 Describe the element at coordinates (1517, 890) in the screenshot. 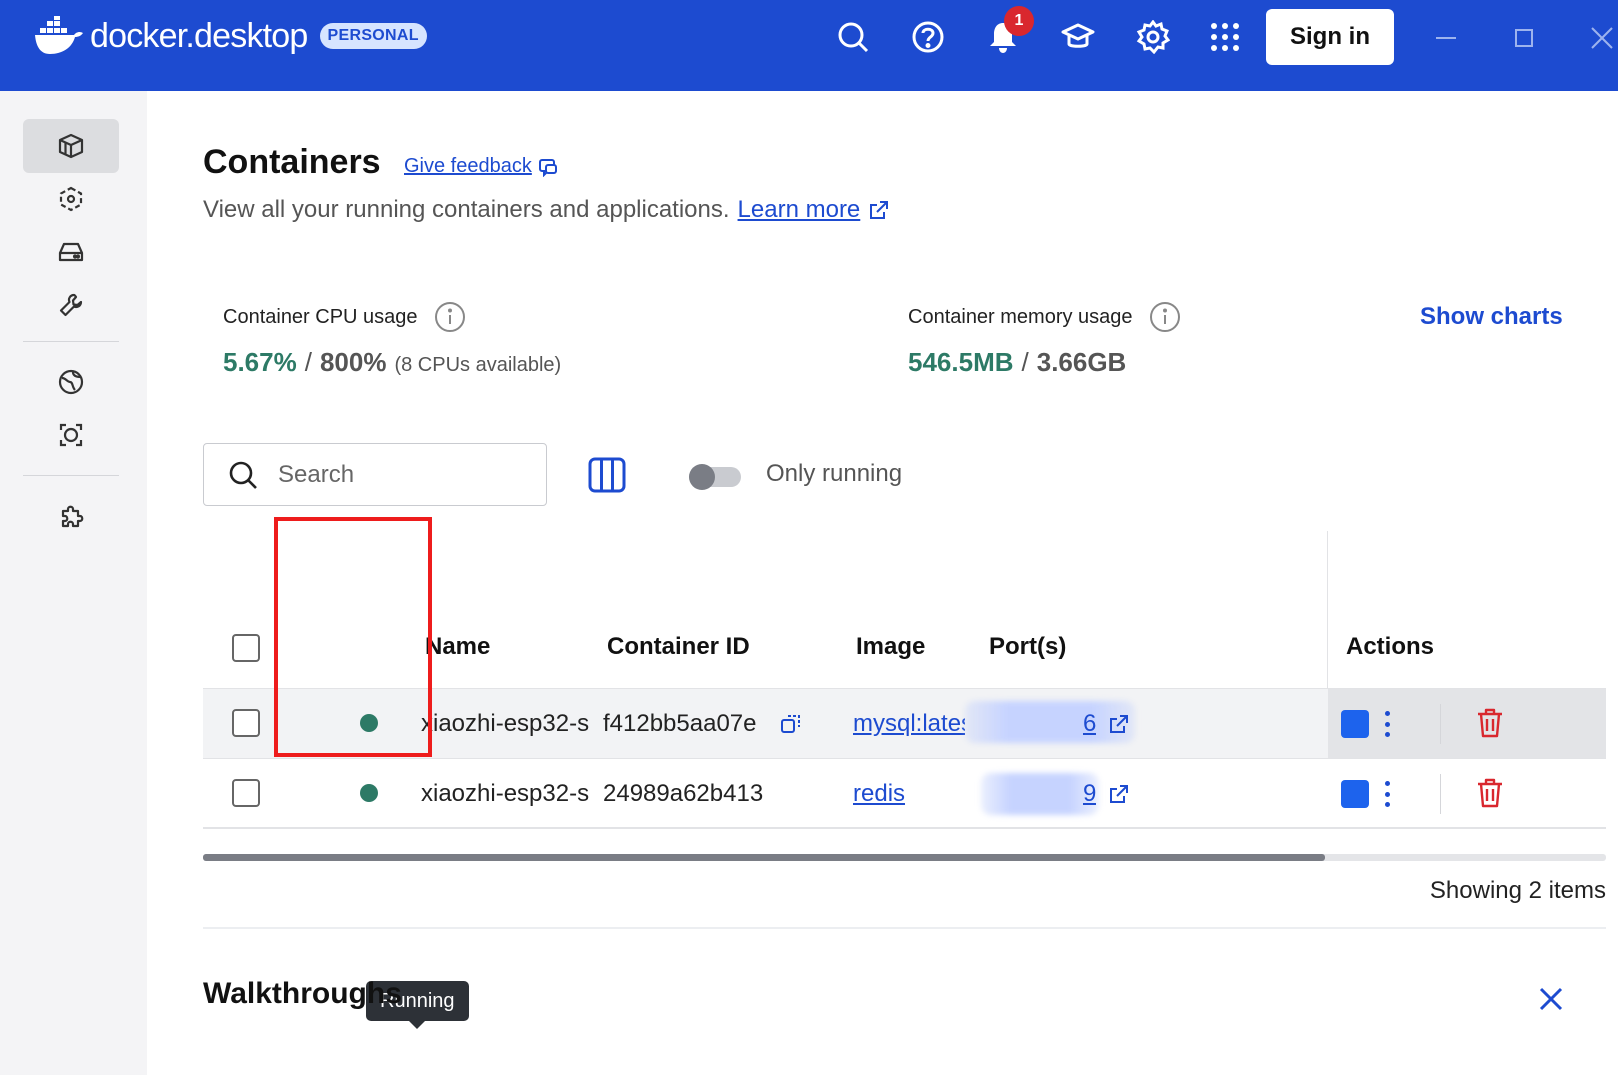

I see `items-count: Showing 2 items` at that location.